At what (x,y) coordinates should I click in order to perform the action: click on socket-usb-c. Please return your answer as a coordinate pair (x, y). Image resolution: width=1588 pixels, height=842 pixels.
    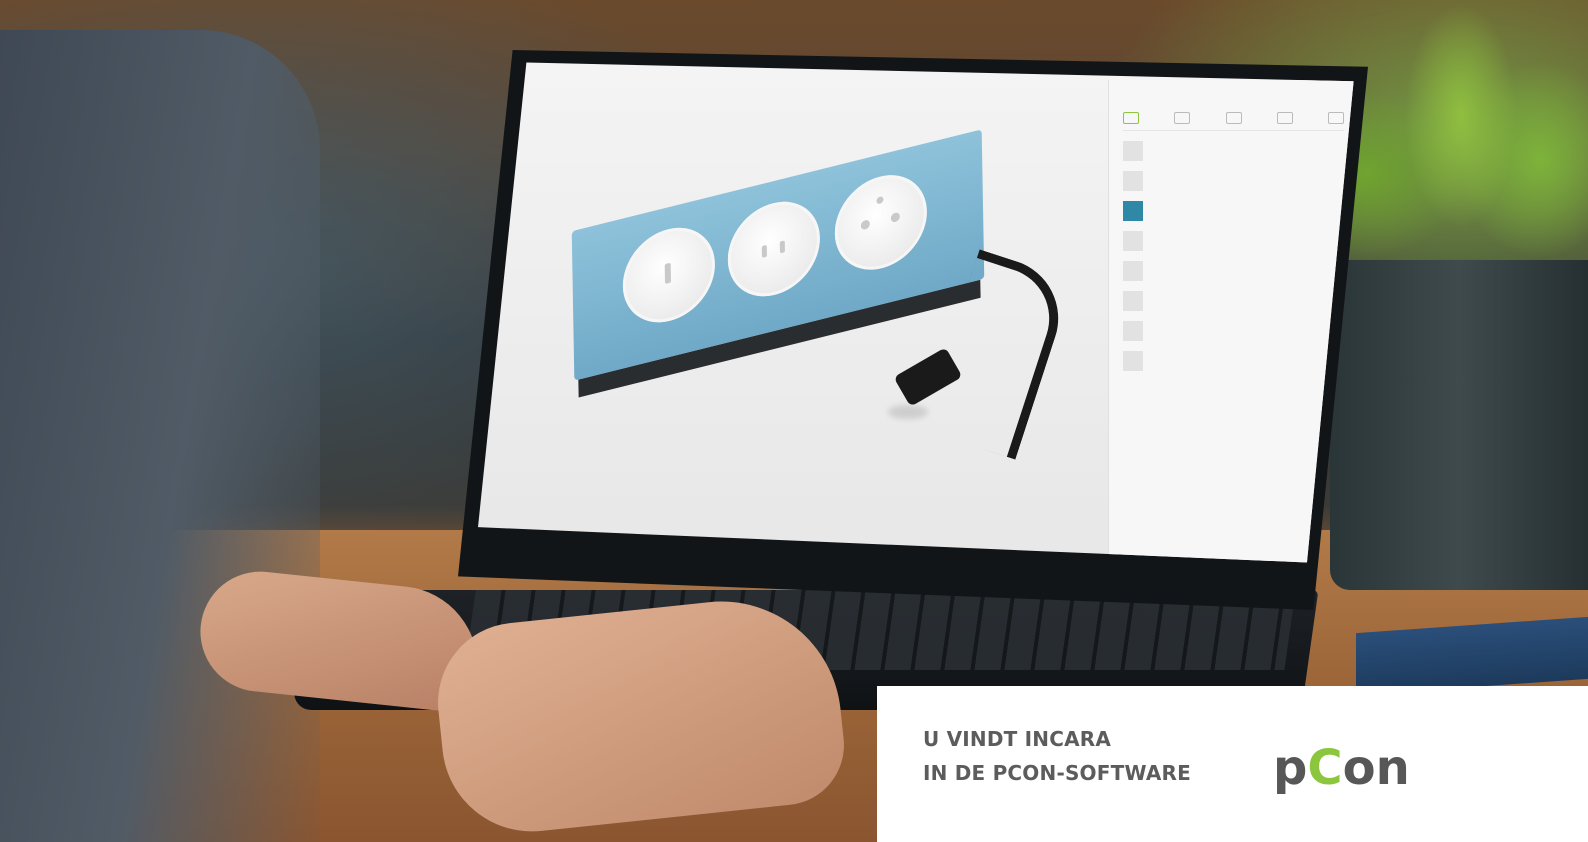
    Looking at the image, I should click on (774, 249).